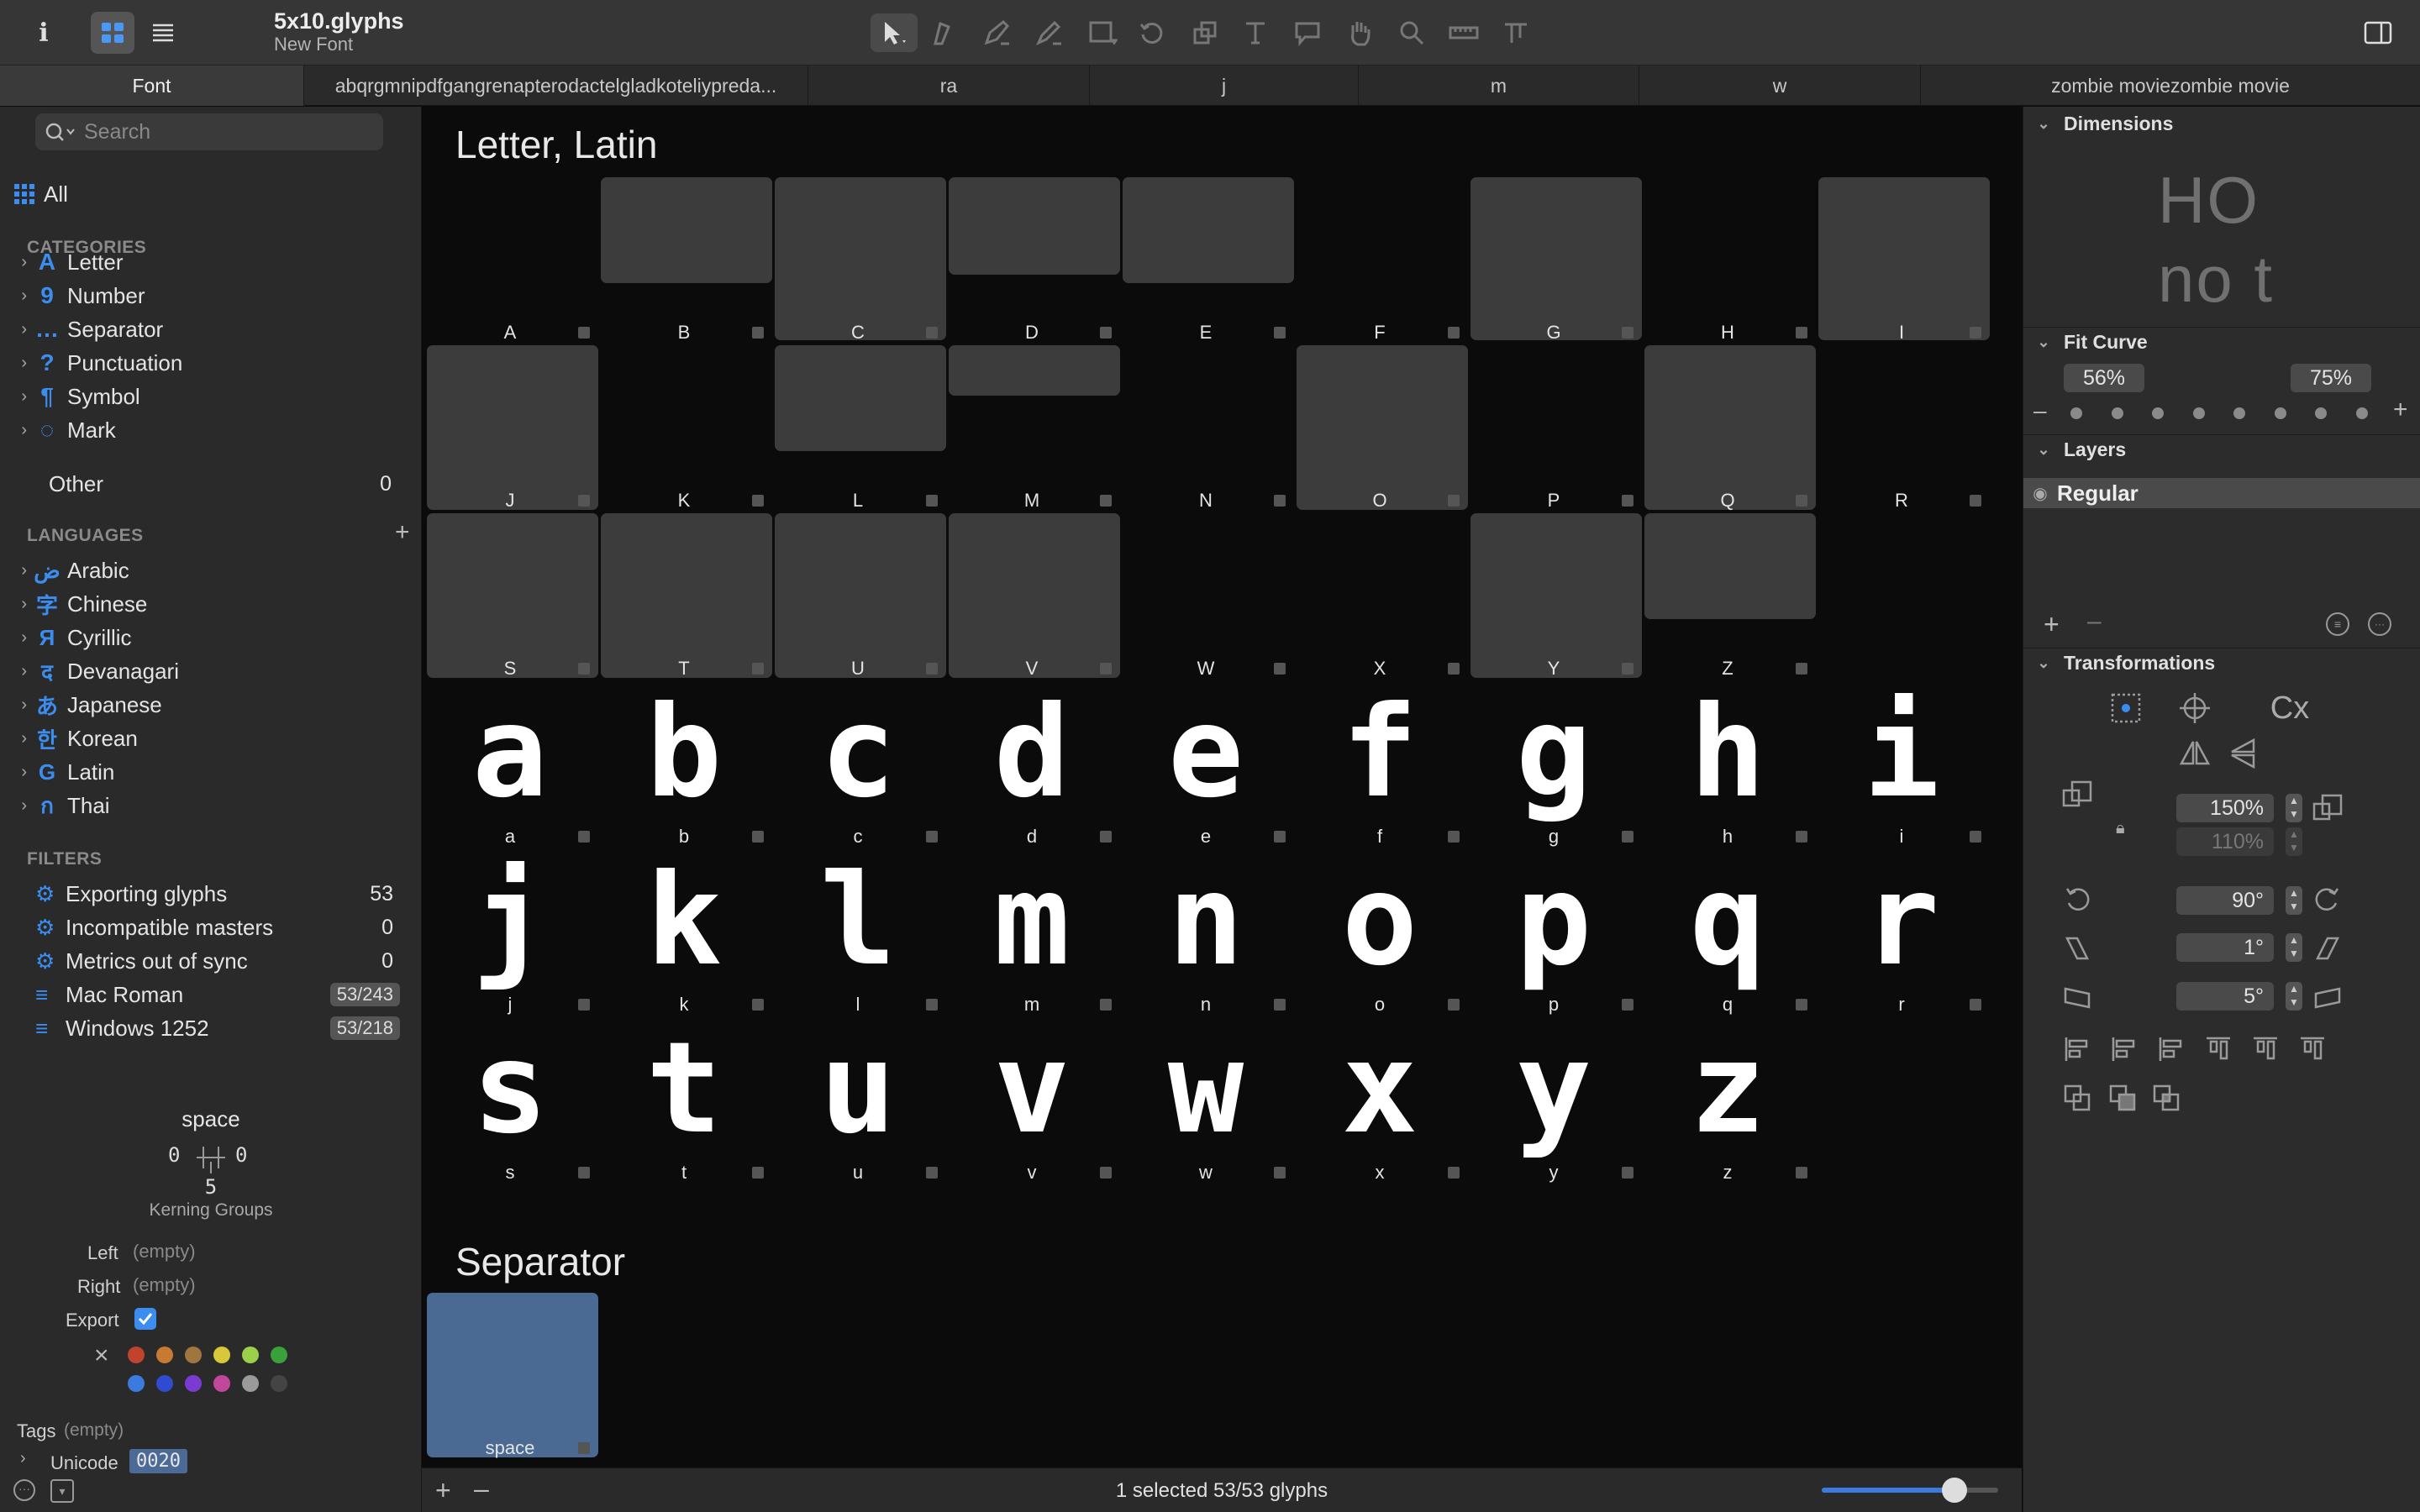  What do you see at coordinates (174, 1155) in the screenshot?
I see `lsb-value: 0` at bounding box center [174, 1155].